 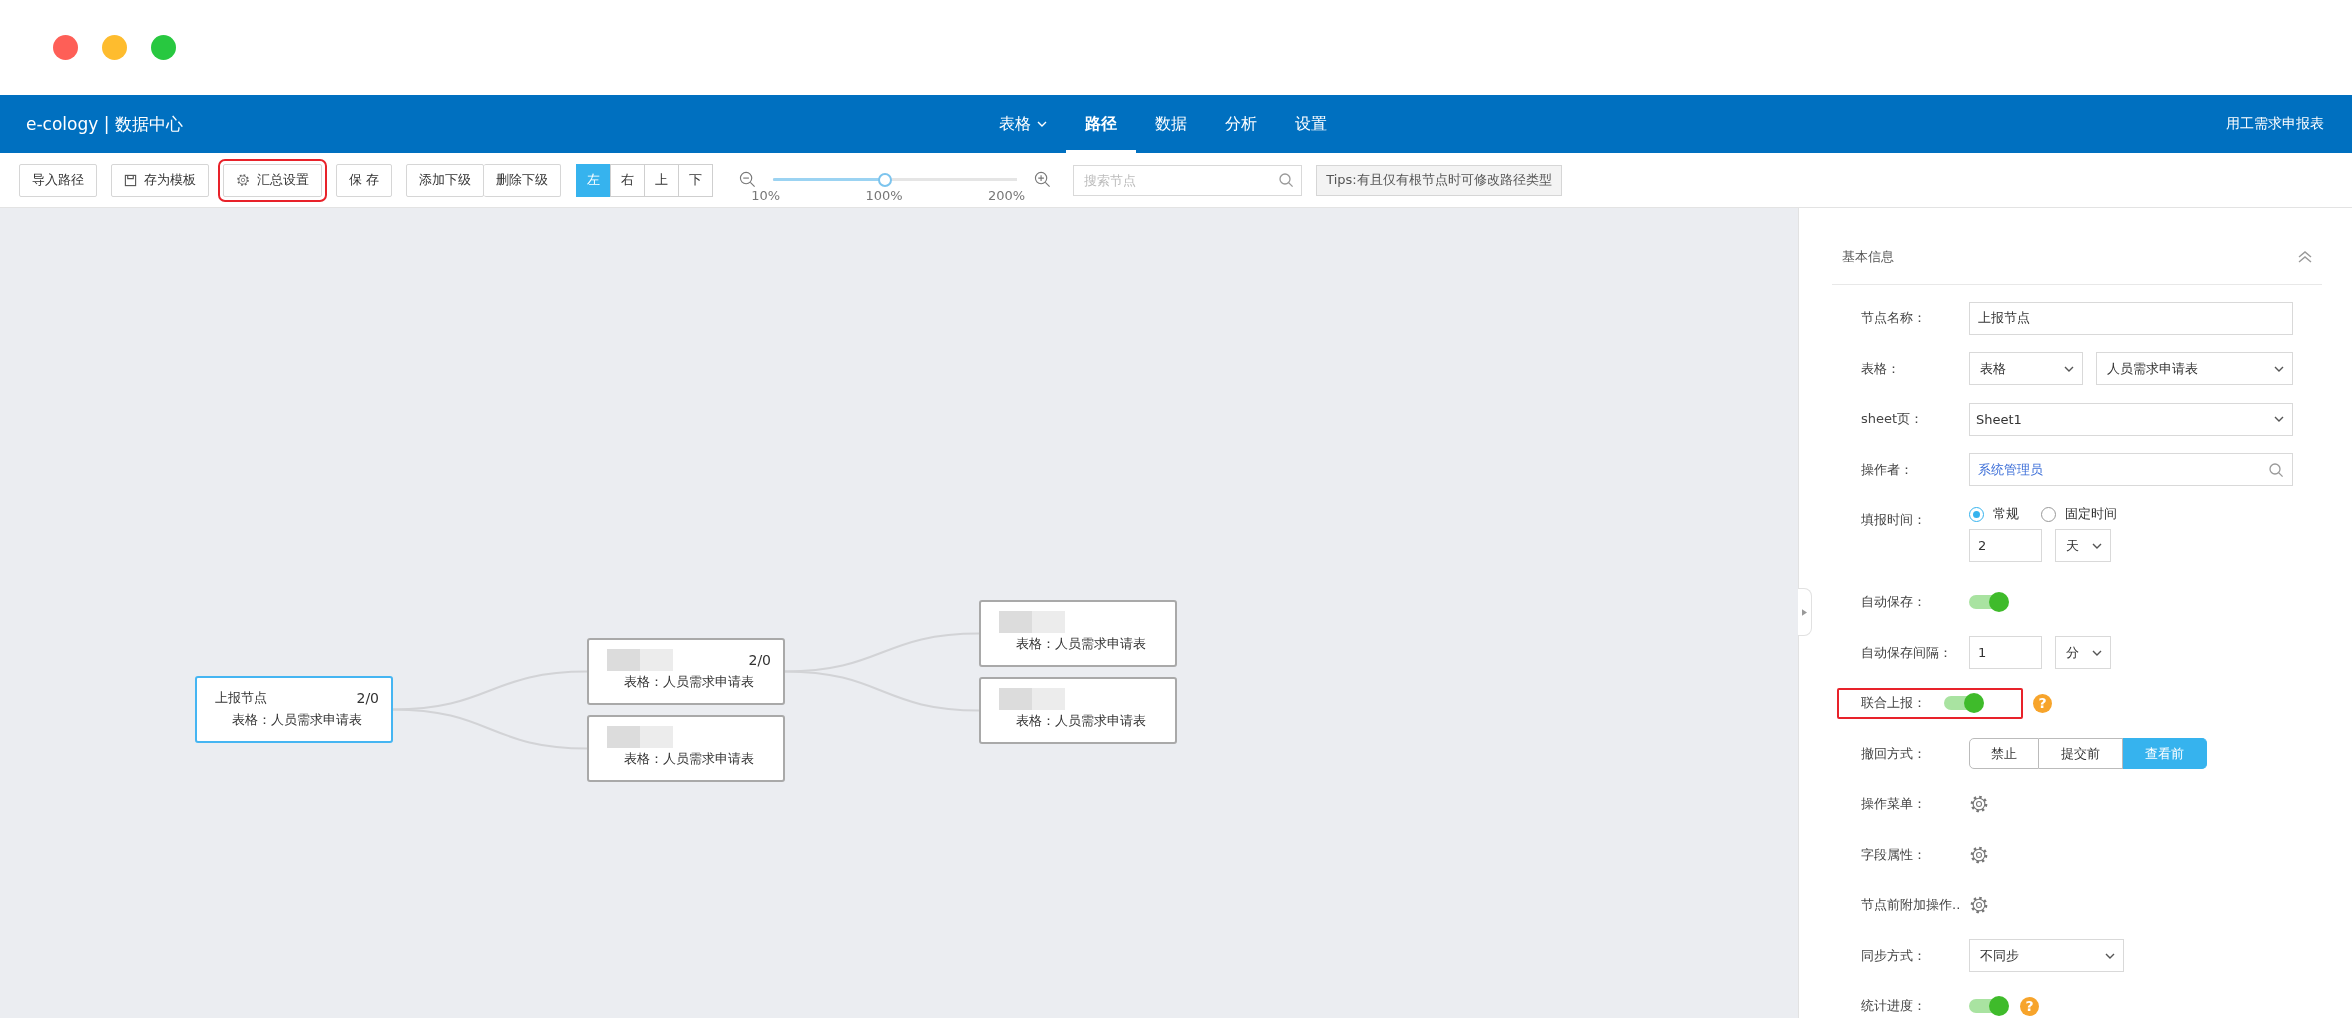 I want to click on nav-tab: 数据, so click(x=1171, y=124).